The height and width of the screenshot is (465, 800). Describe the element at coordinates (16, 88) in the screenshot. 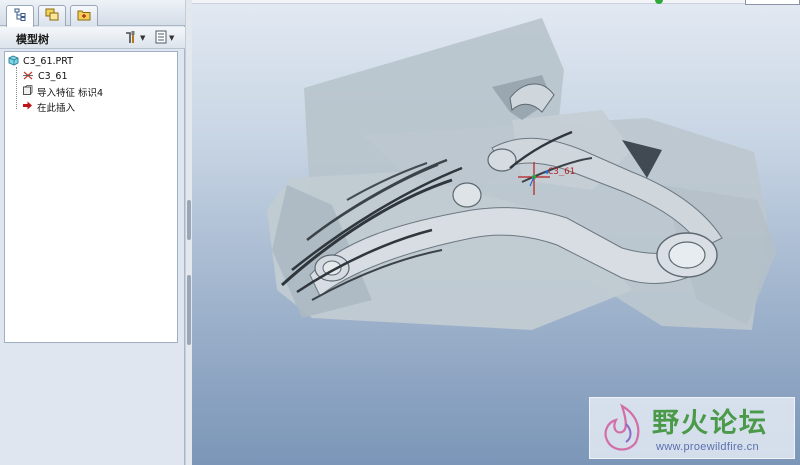

I see `tree-guide-line` at that location.